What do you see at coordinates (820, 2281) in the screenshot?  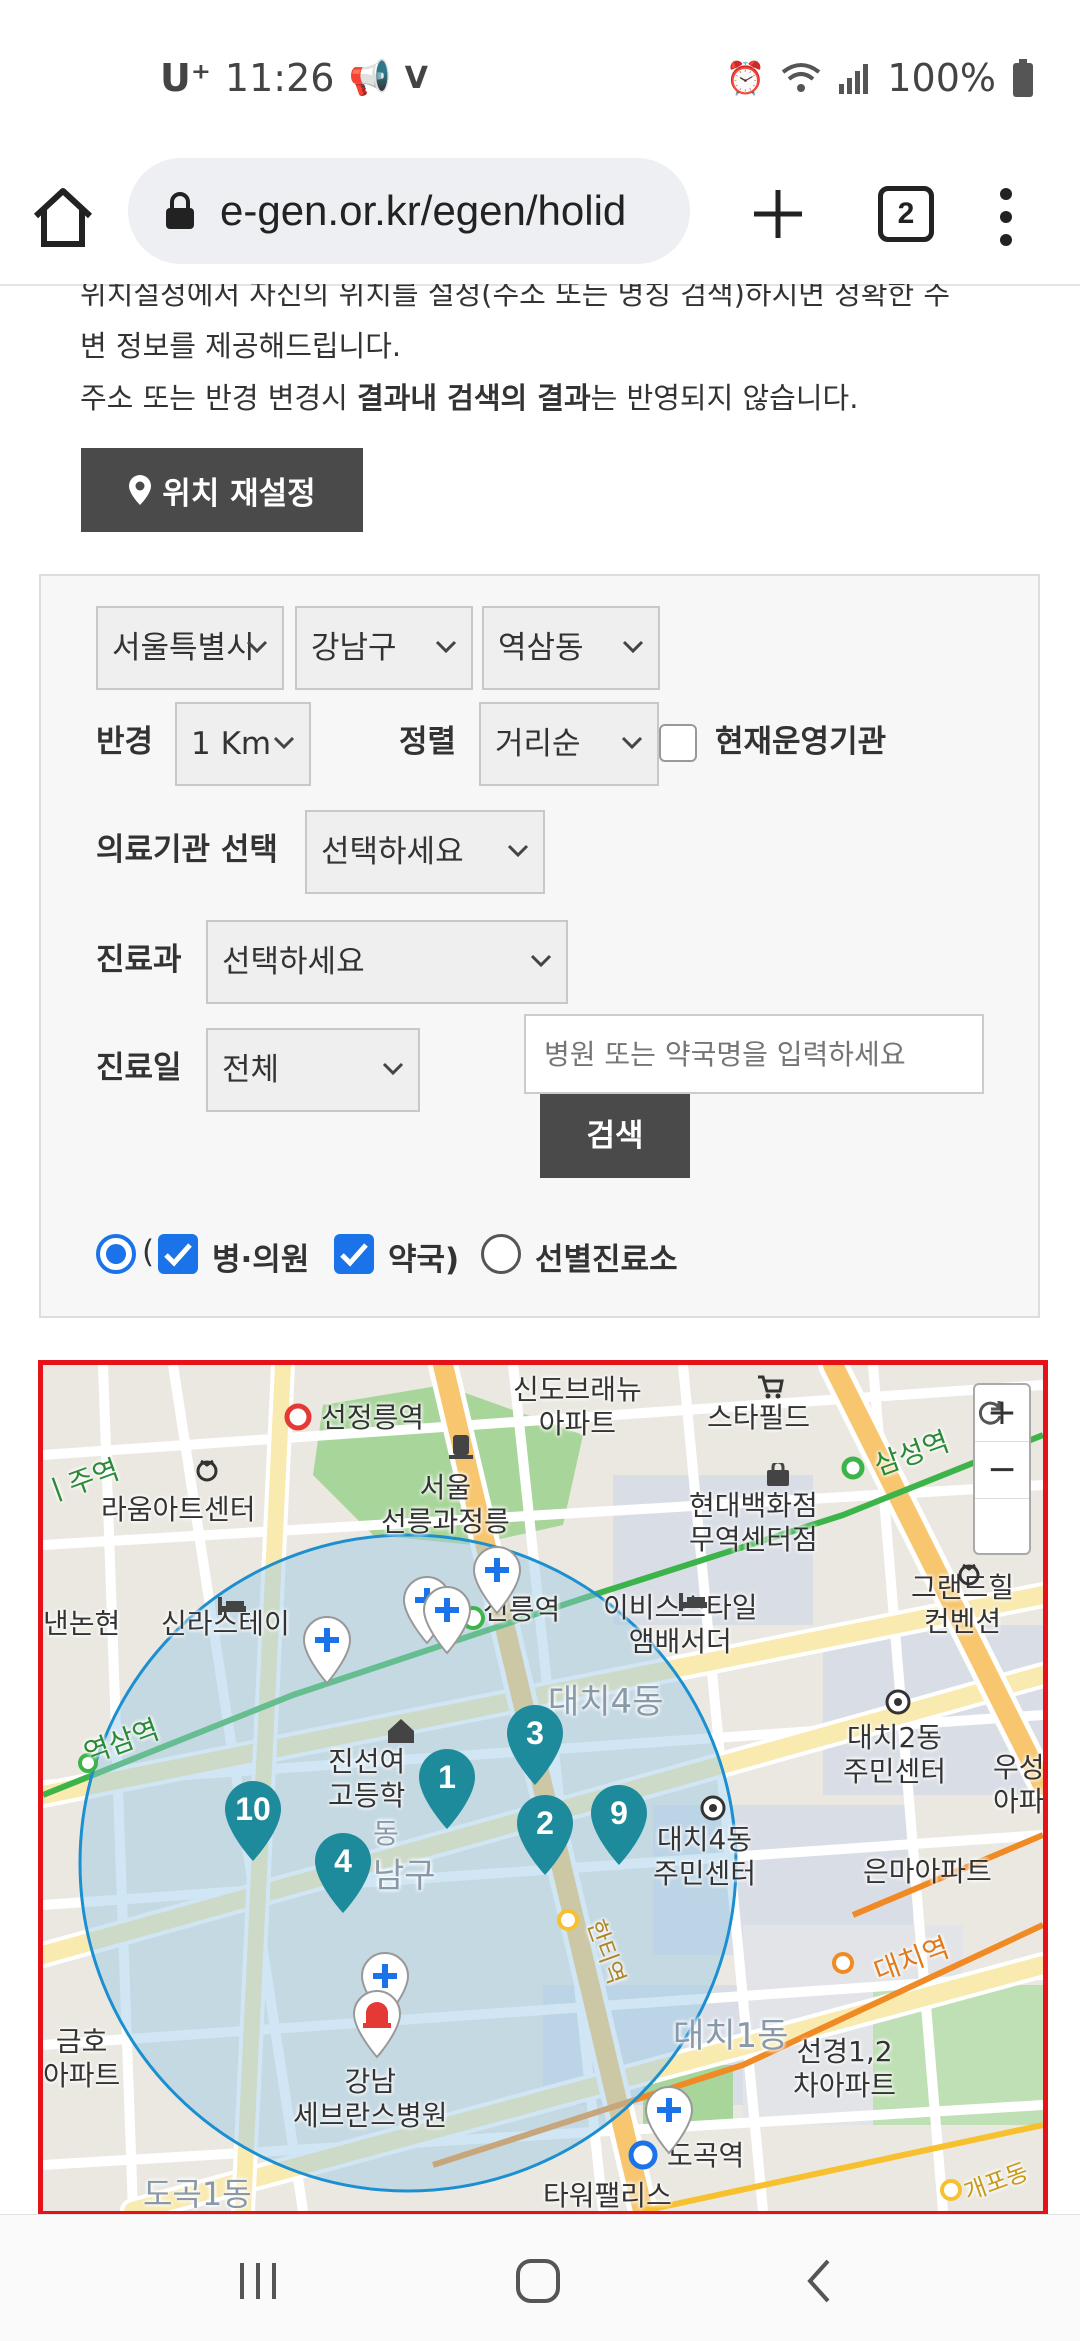 I see `back-icon` at bounding box center [820, 2281].